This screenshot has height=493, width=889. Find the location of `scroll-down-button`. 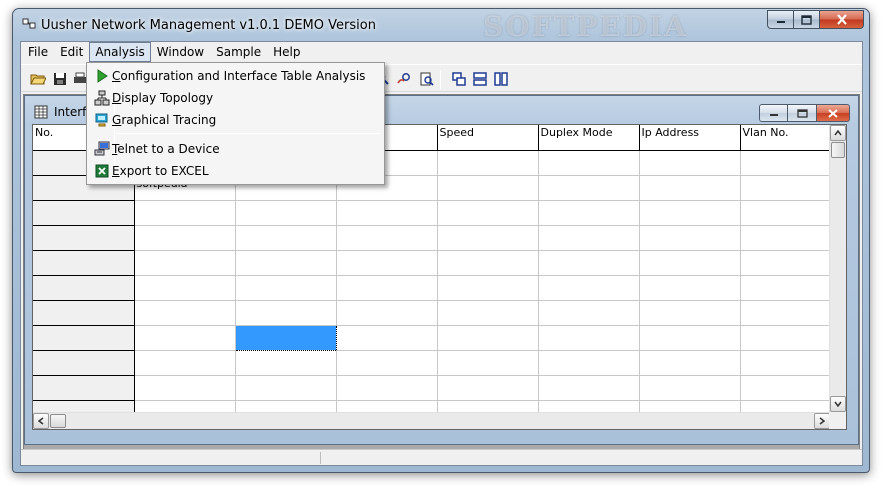

scroll-down-button is located at coordinates (838, 404).